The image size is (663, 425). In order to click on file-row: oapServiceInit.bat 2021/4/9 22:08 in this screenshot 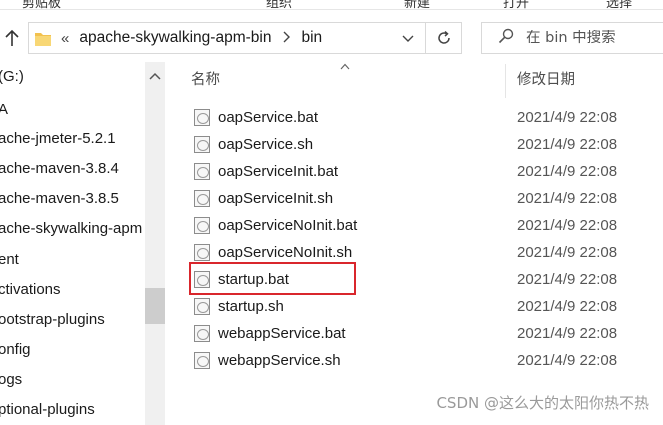, I will do `click(414, 171)`.